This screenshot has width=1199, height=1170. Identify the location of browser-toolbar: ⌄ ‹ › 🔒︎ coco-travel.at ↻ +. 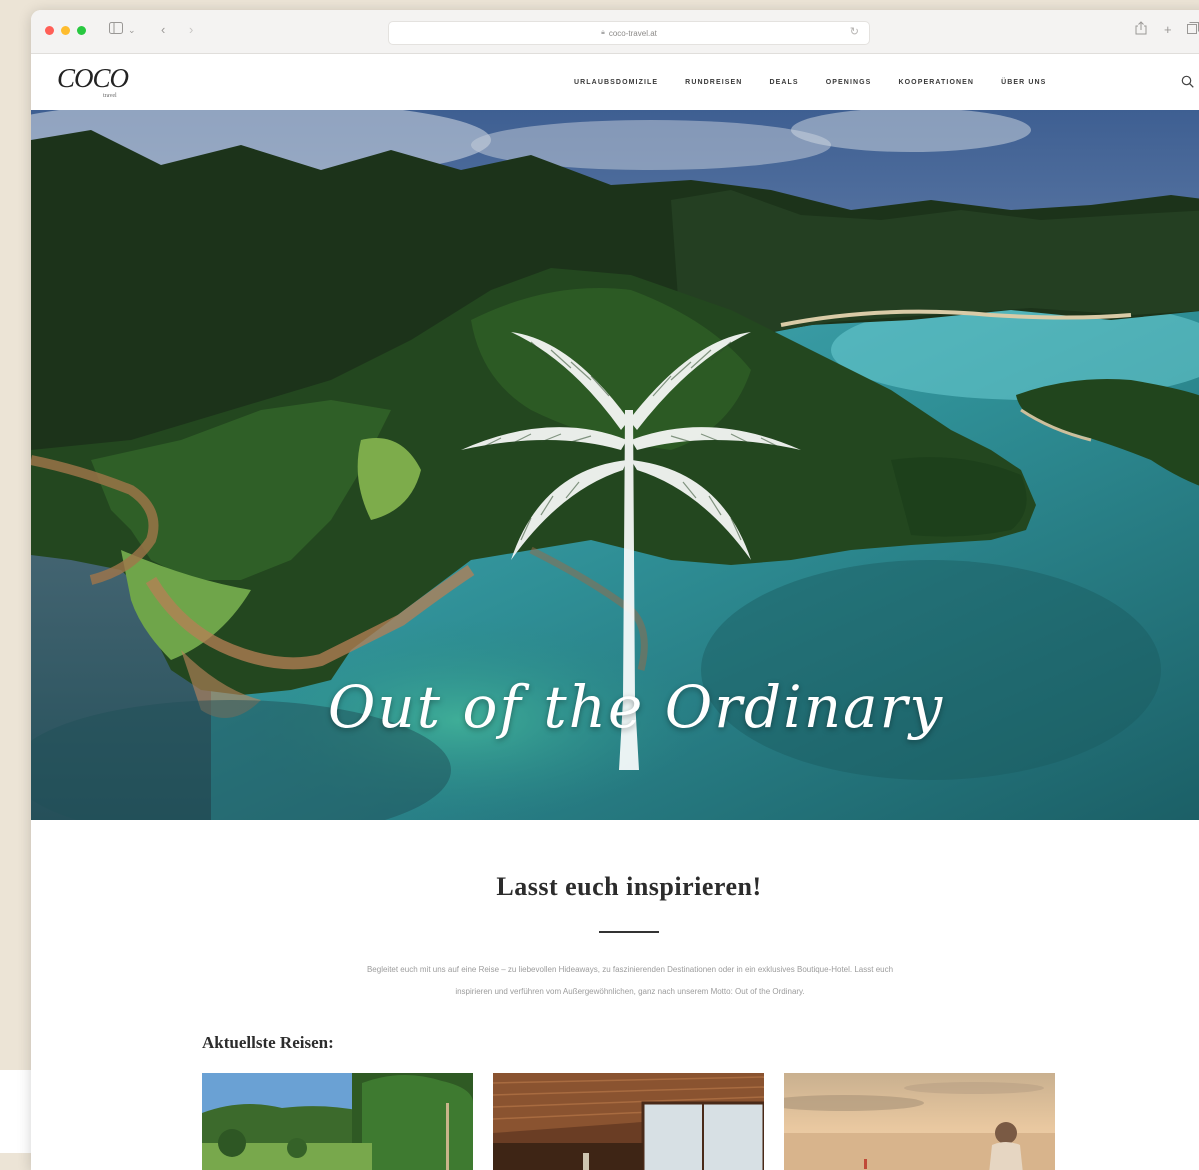
(615, 32).